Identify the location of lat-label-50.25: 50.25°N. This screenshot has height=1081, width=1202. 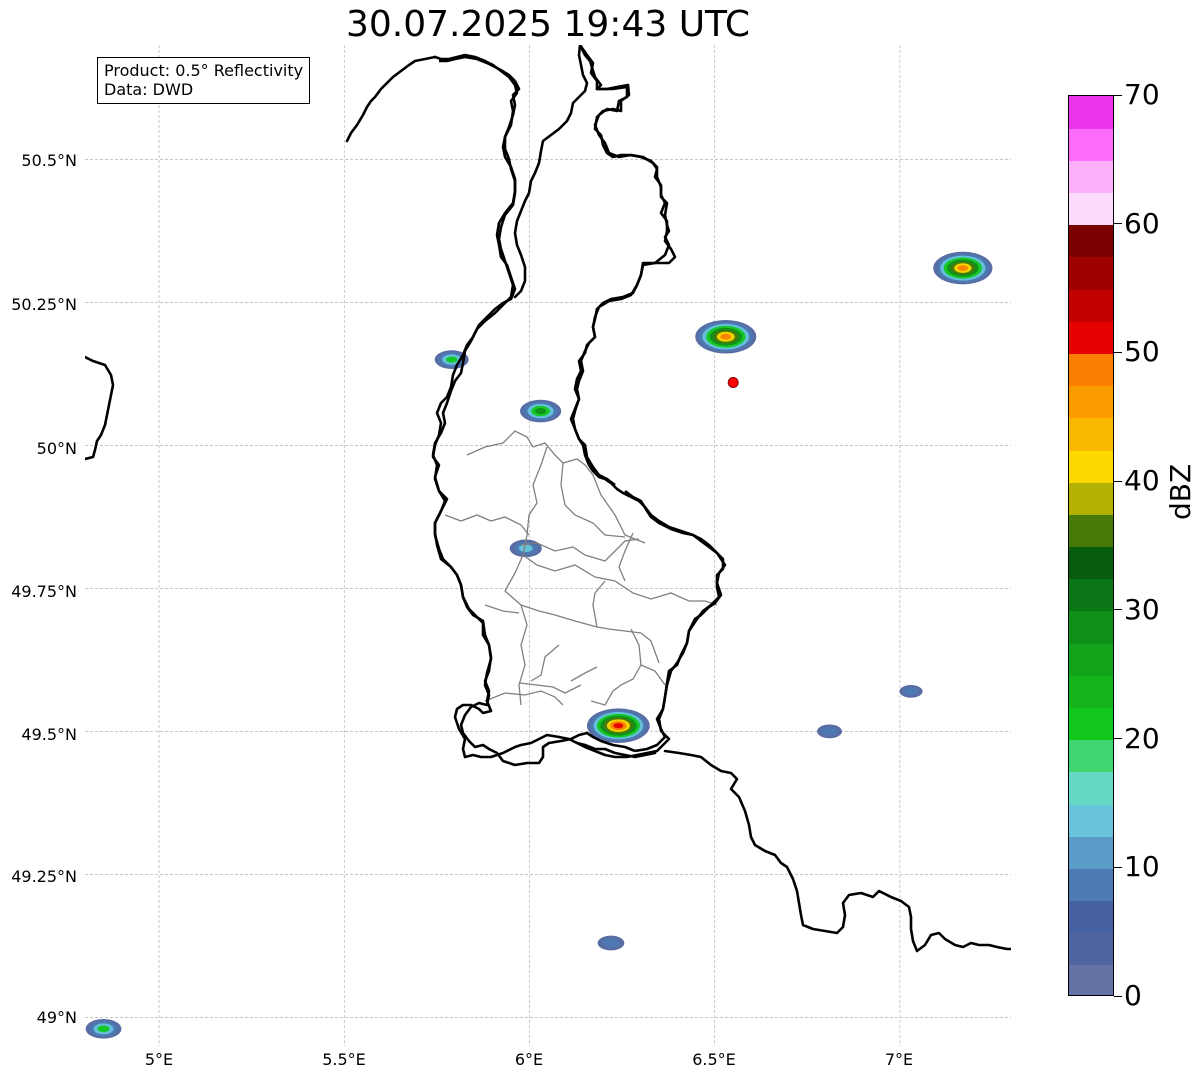
(44, 304).